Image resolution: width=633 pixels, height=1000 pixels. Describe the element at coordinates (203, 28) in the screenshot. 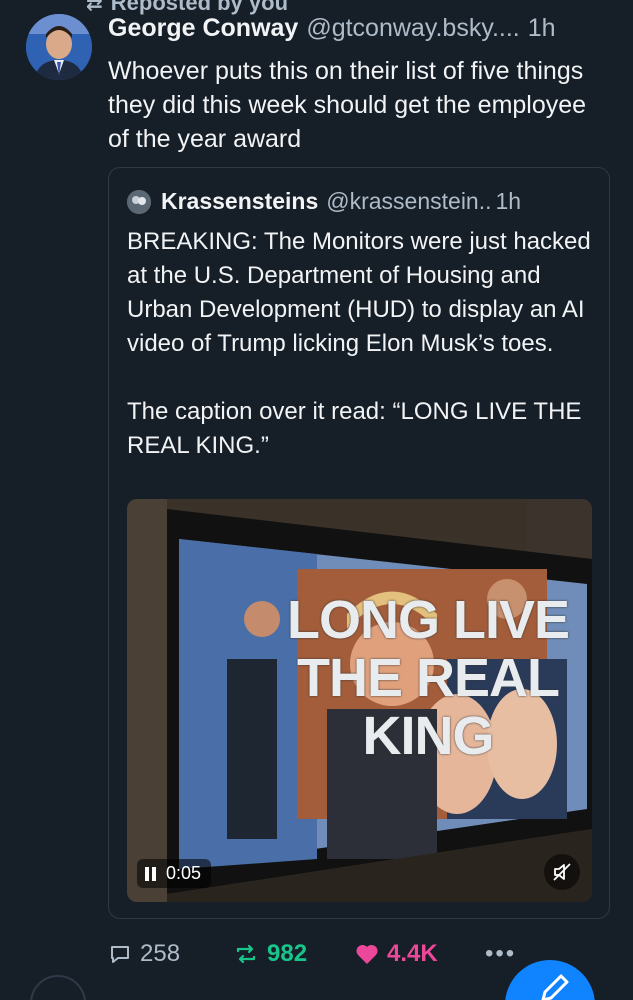

I see `author-name: George Conway` at that location.